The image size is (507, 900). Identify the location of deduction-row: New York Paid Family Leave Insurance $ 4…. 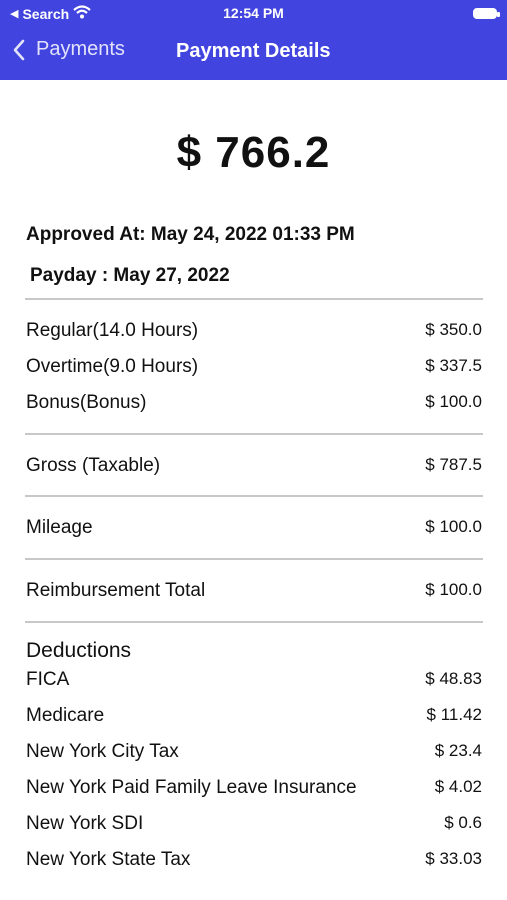
(254, 789).